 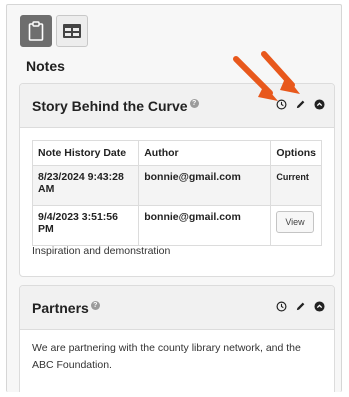 What do you see at coordinates (45, 66) in the screenshot?
I see `section-title: Notes` at bounding box center [45, 66].